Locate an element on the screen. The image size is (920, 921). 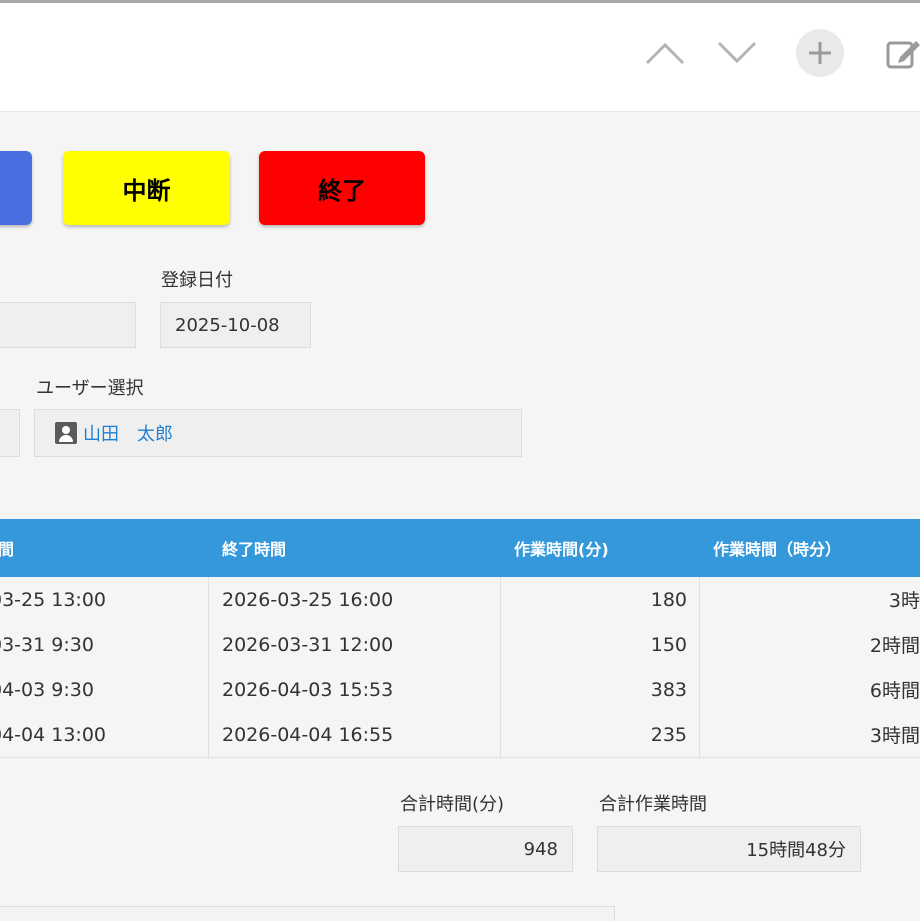
work-minutes-cell: 235 is located at coordinates (668, 734).